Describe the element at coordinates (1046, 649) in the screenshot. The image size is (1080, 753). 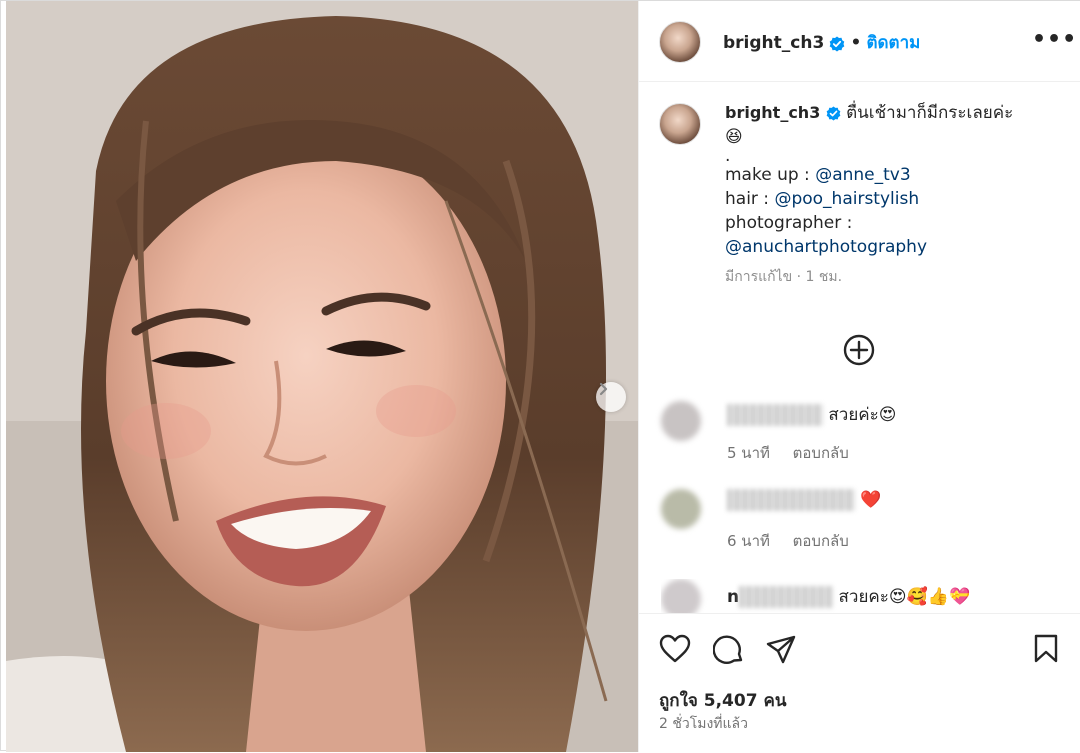
I see `save-icon` at that location.